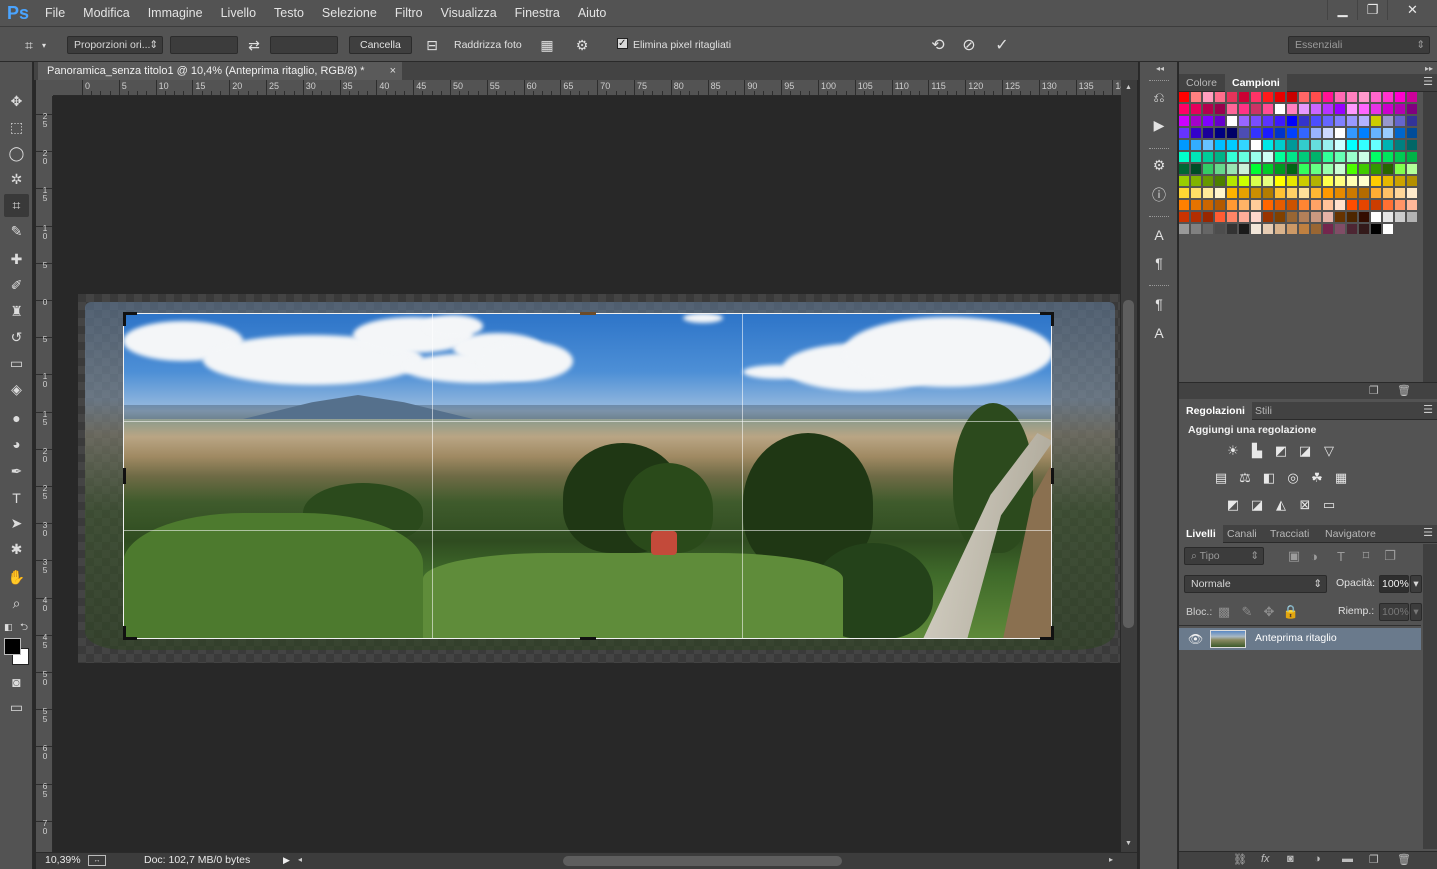 This screenshot has height=869, width=1437. What do you see at coordinates (1159, 263) in the screenshot?
I see `paragraph-panel-icon: ¶` at bounding box center [1159, 263].